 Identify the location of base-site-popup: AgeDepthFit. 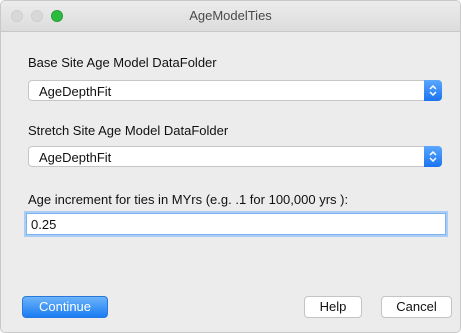
(235, 90).